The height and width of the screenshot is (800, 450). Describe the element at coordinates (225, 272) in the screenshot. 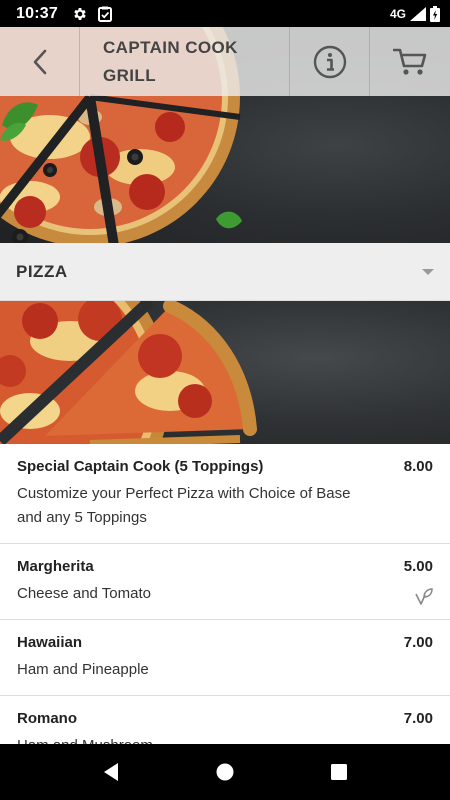

I see `category-header-pizza: PIZZA` at that location.